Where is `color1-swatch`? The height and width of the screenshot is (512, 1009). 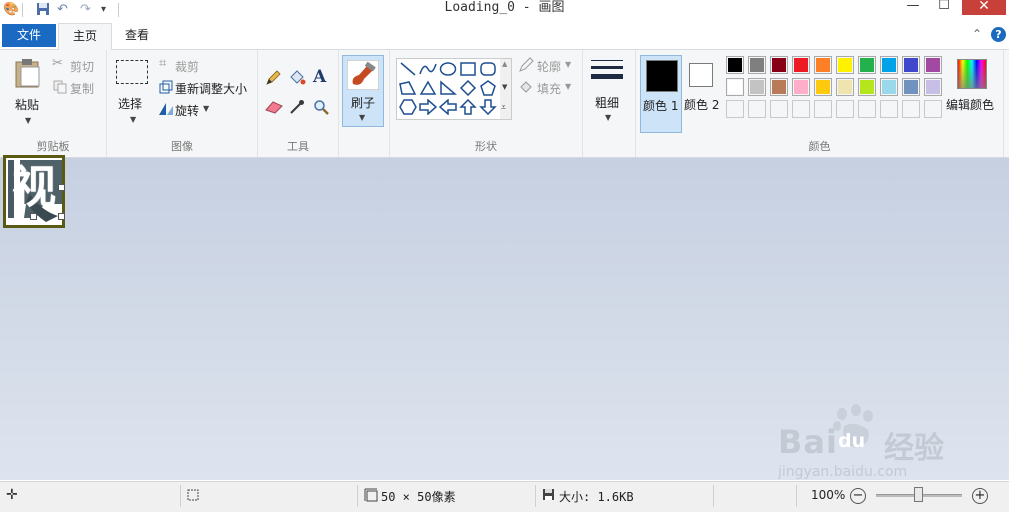 color1-swatch is located at coordinates (662, 76).